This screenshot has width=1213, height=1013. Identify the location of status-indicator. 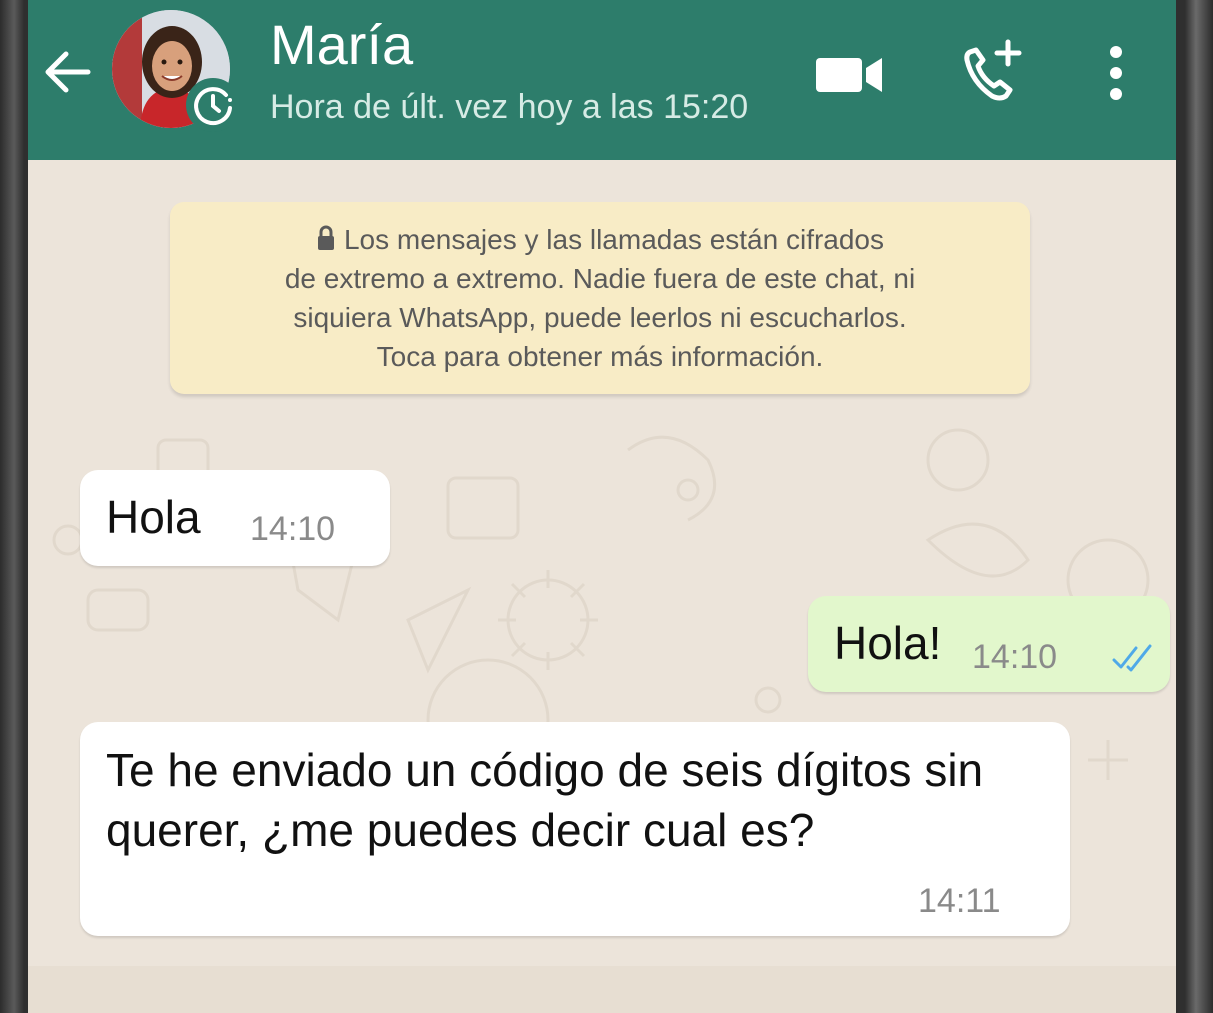
(213, 105).